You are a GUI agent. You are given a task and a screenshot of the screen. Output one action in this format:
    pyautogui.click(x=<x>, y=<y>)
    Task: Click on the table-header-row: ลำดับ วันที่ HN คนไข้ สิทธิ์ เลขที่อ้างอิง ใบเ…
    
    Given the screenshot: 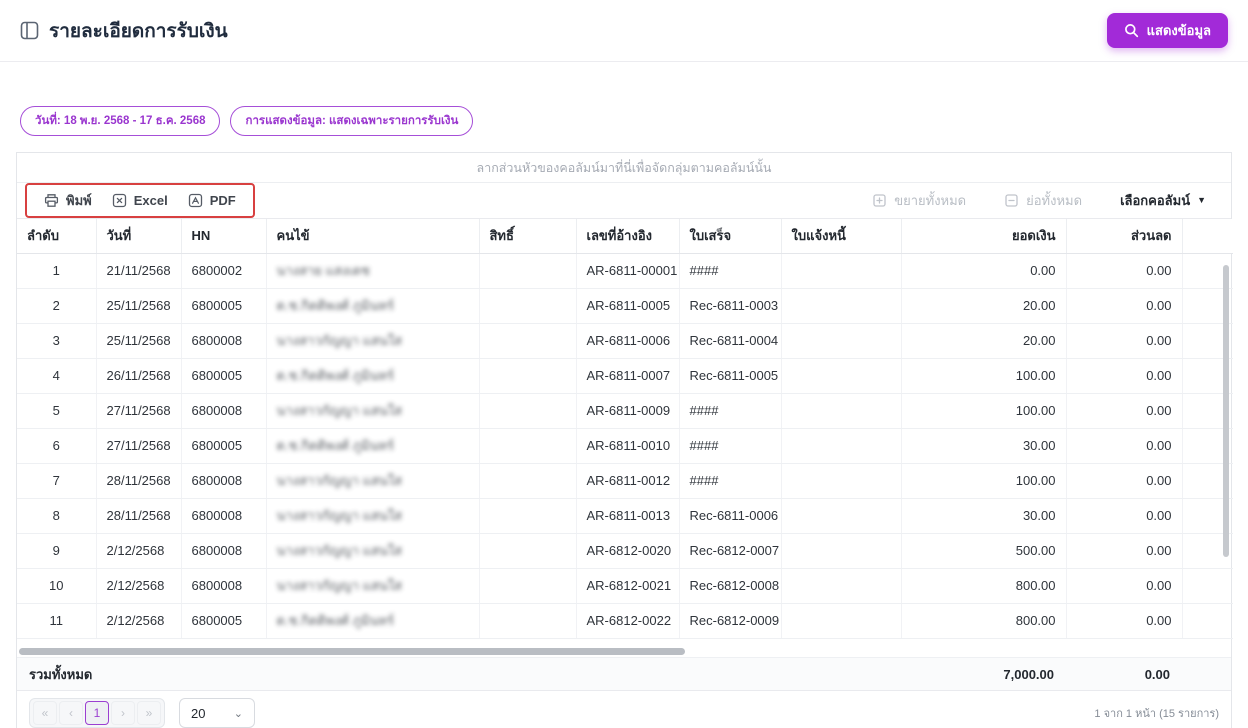 What is the action you would take?
    pyautogui.click(x=625, y=236)
    